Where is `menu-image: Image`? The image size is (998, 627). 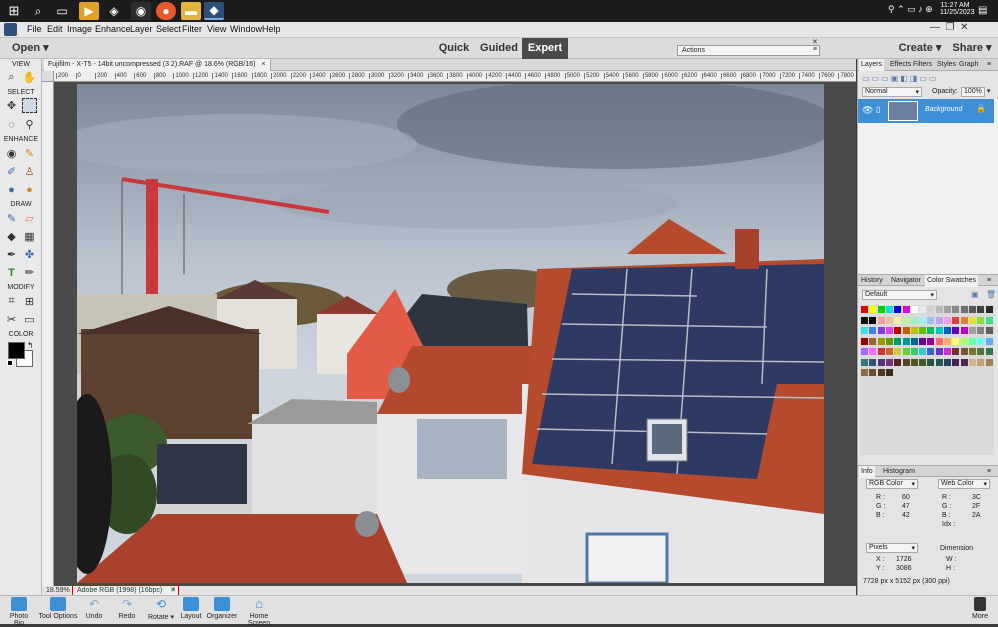
menu-image: Image is located at coordinates (79, 29).